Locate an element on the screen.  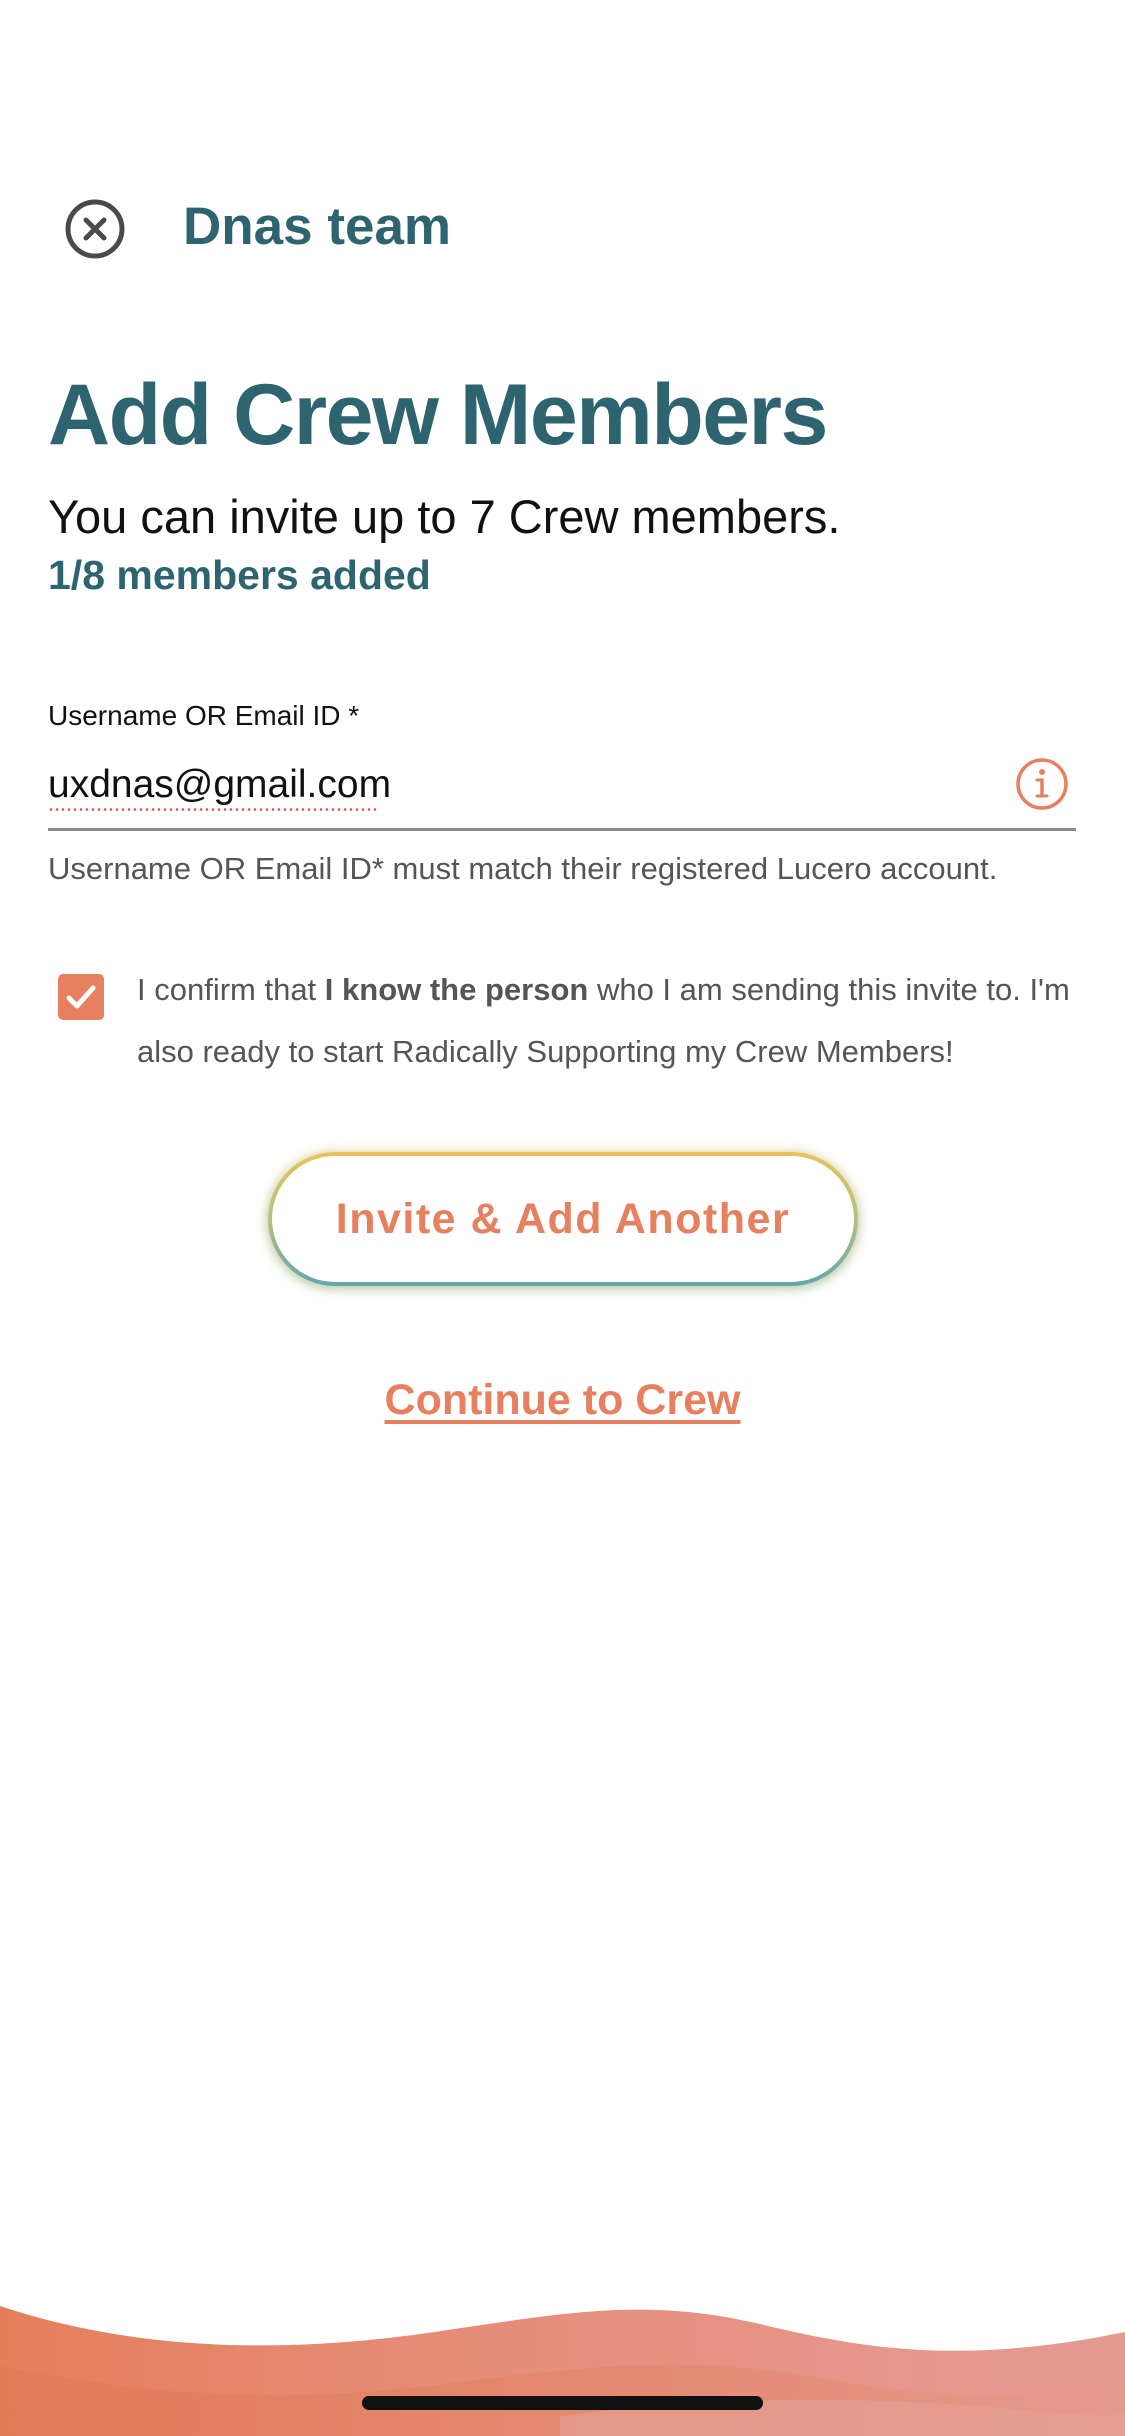
members-count: 1/8 members added is located at coordinates (239, 575).